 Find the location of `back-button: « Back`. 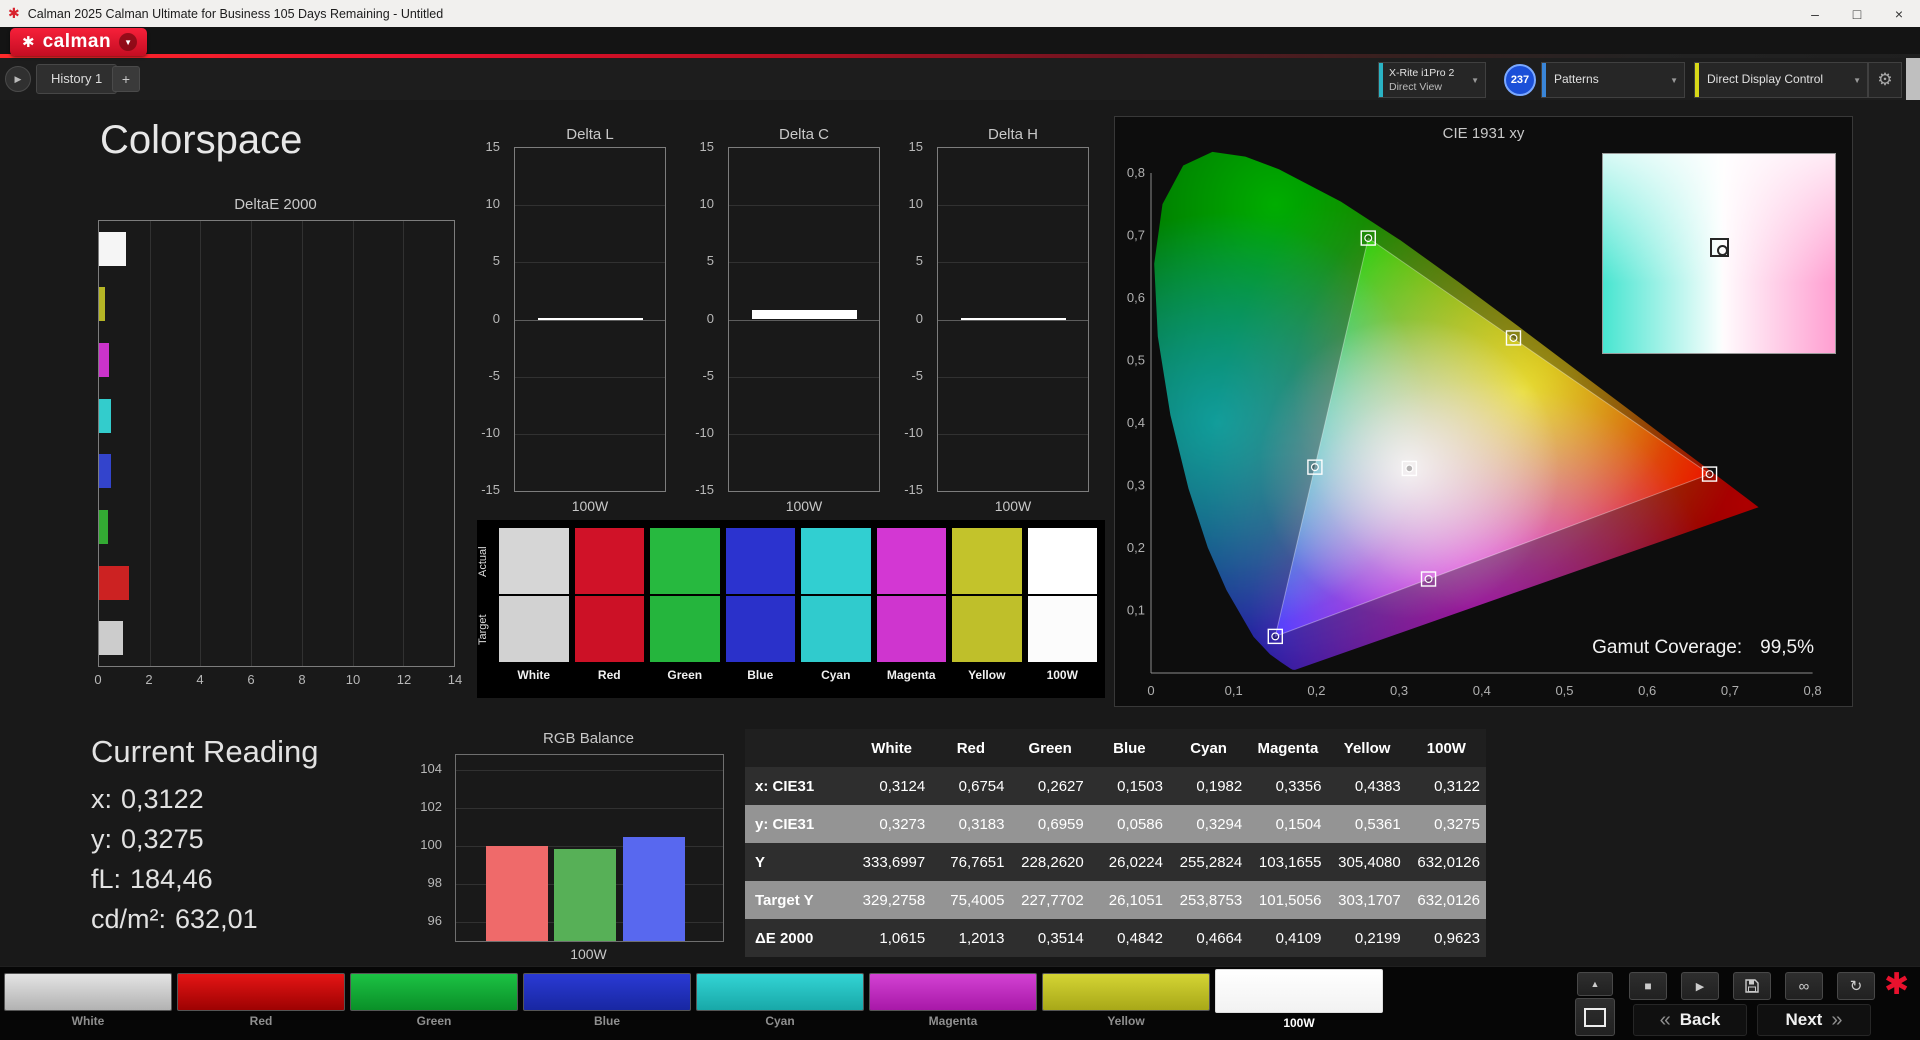

back-button: « Back is located at coordinates (1690, 1020).